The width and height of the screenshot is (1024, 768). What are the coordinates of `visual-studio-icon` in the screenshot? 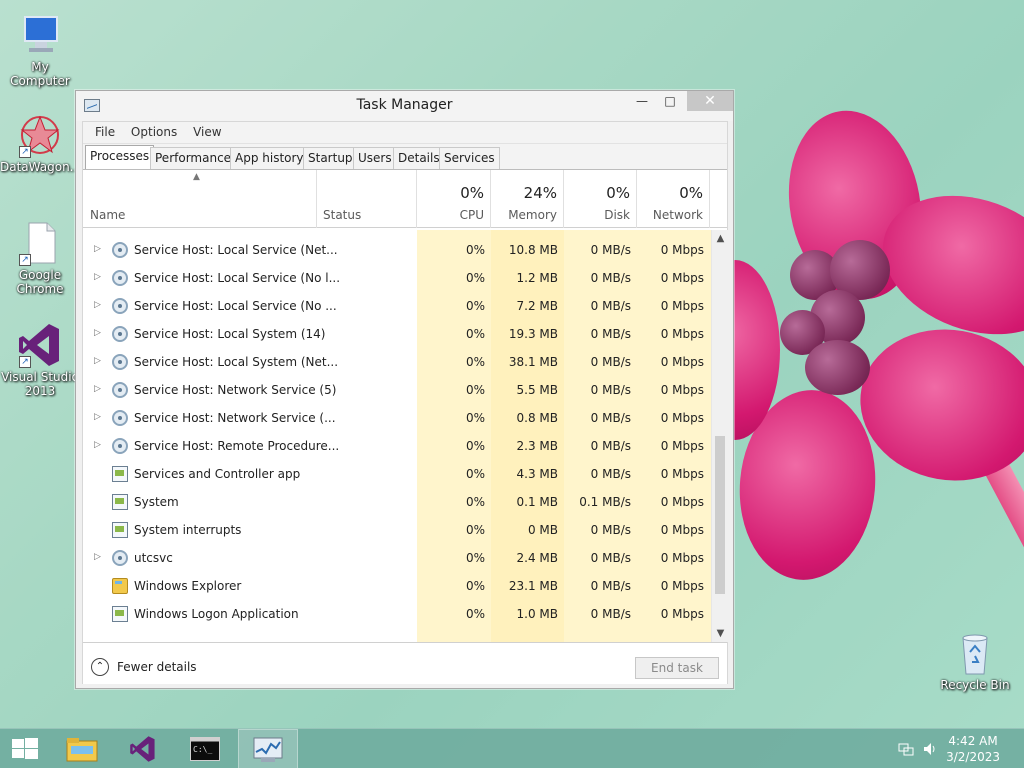 It's located at (142, 749).